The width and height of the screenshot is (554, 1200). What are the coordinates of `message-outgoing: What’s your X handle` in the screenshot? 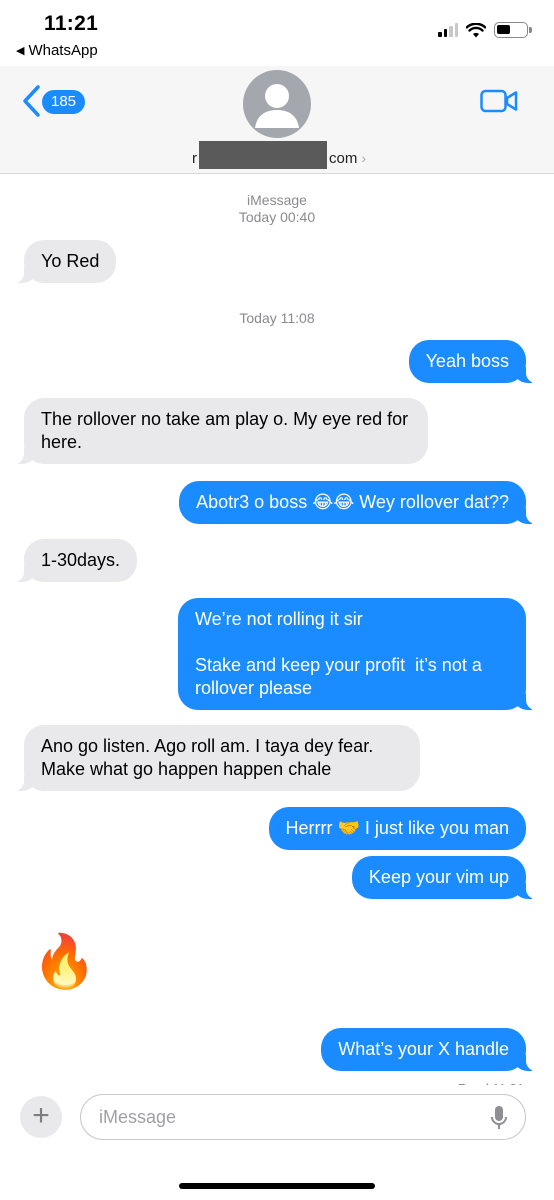 It's located at (428, 1049).